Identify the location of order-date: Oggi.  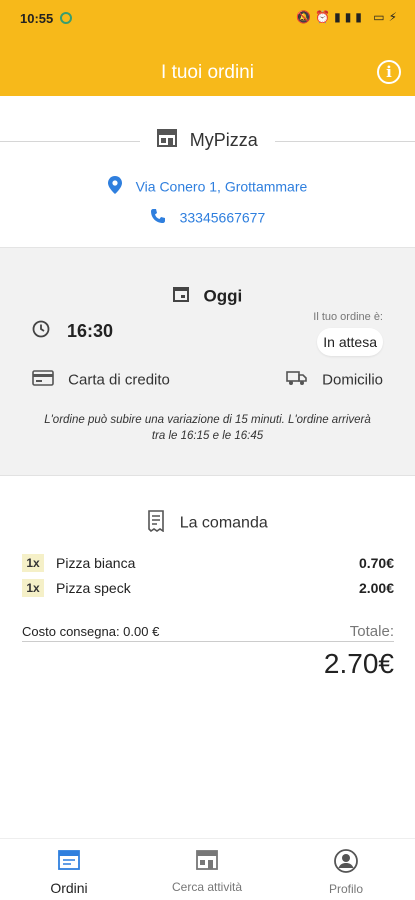
(207, 296).